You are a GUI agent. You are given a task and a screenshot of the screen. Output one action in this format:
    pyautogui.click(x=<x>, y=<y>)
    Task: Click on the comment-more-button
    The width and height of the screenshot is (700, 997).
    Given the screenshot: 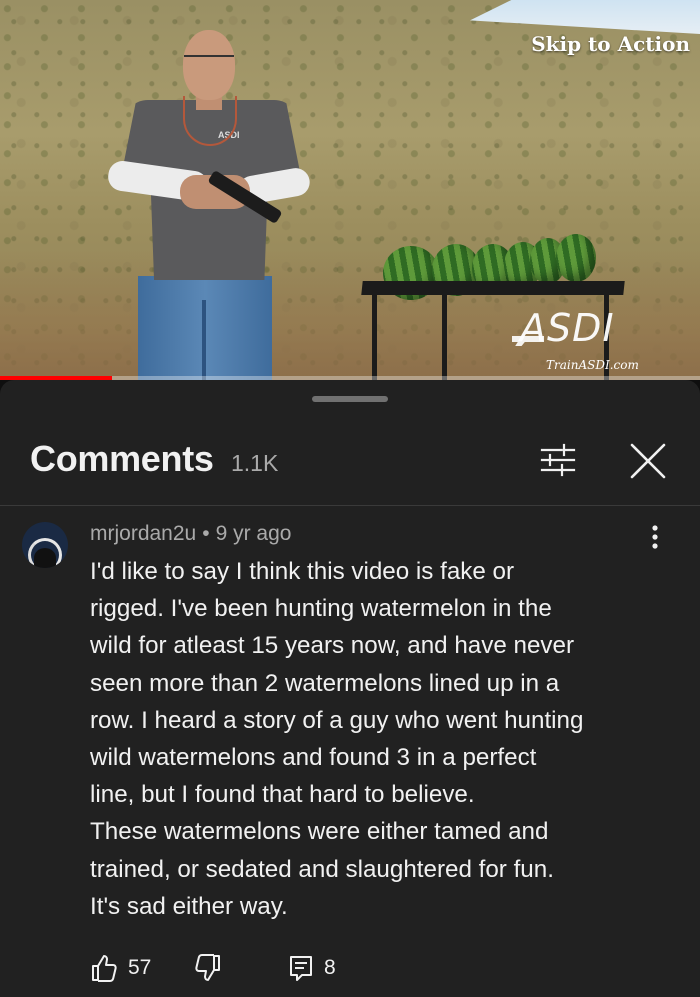 What is the action you would take?
    pyautogui.click(x=655, y=537)
    